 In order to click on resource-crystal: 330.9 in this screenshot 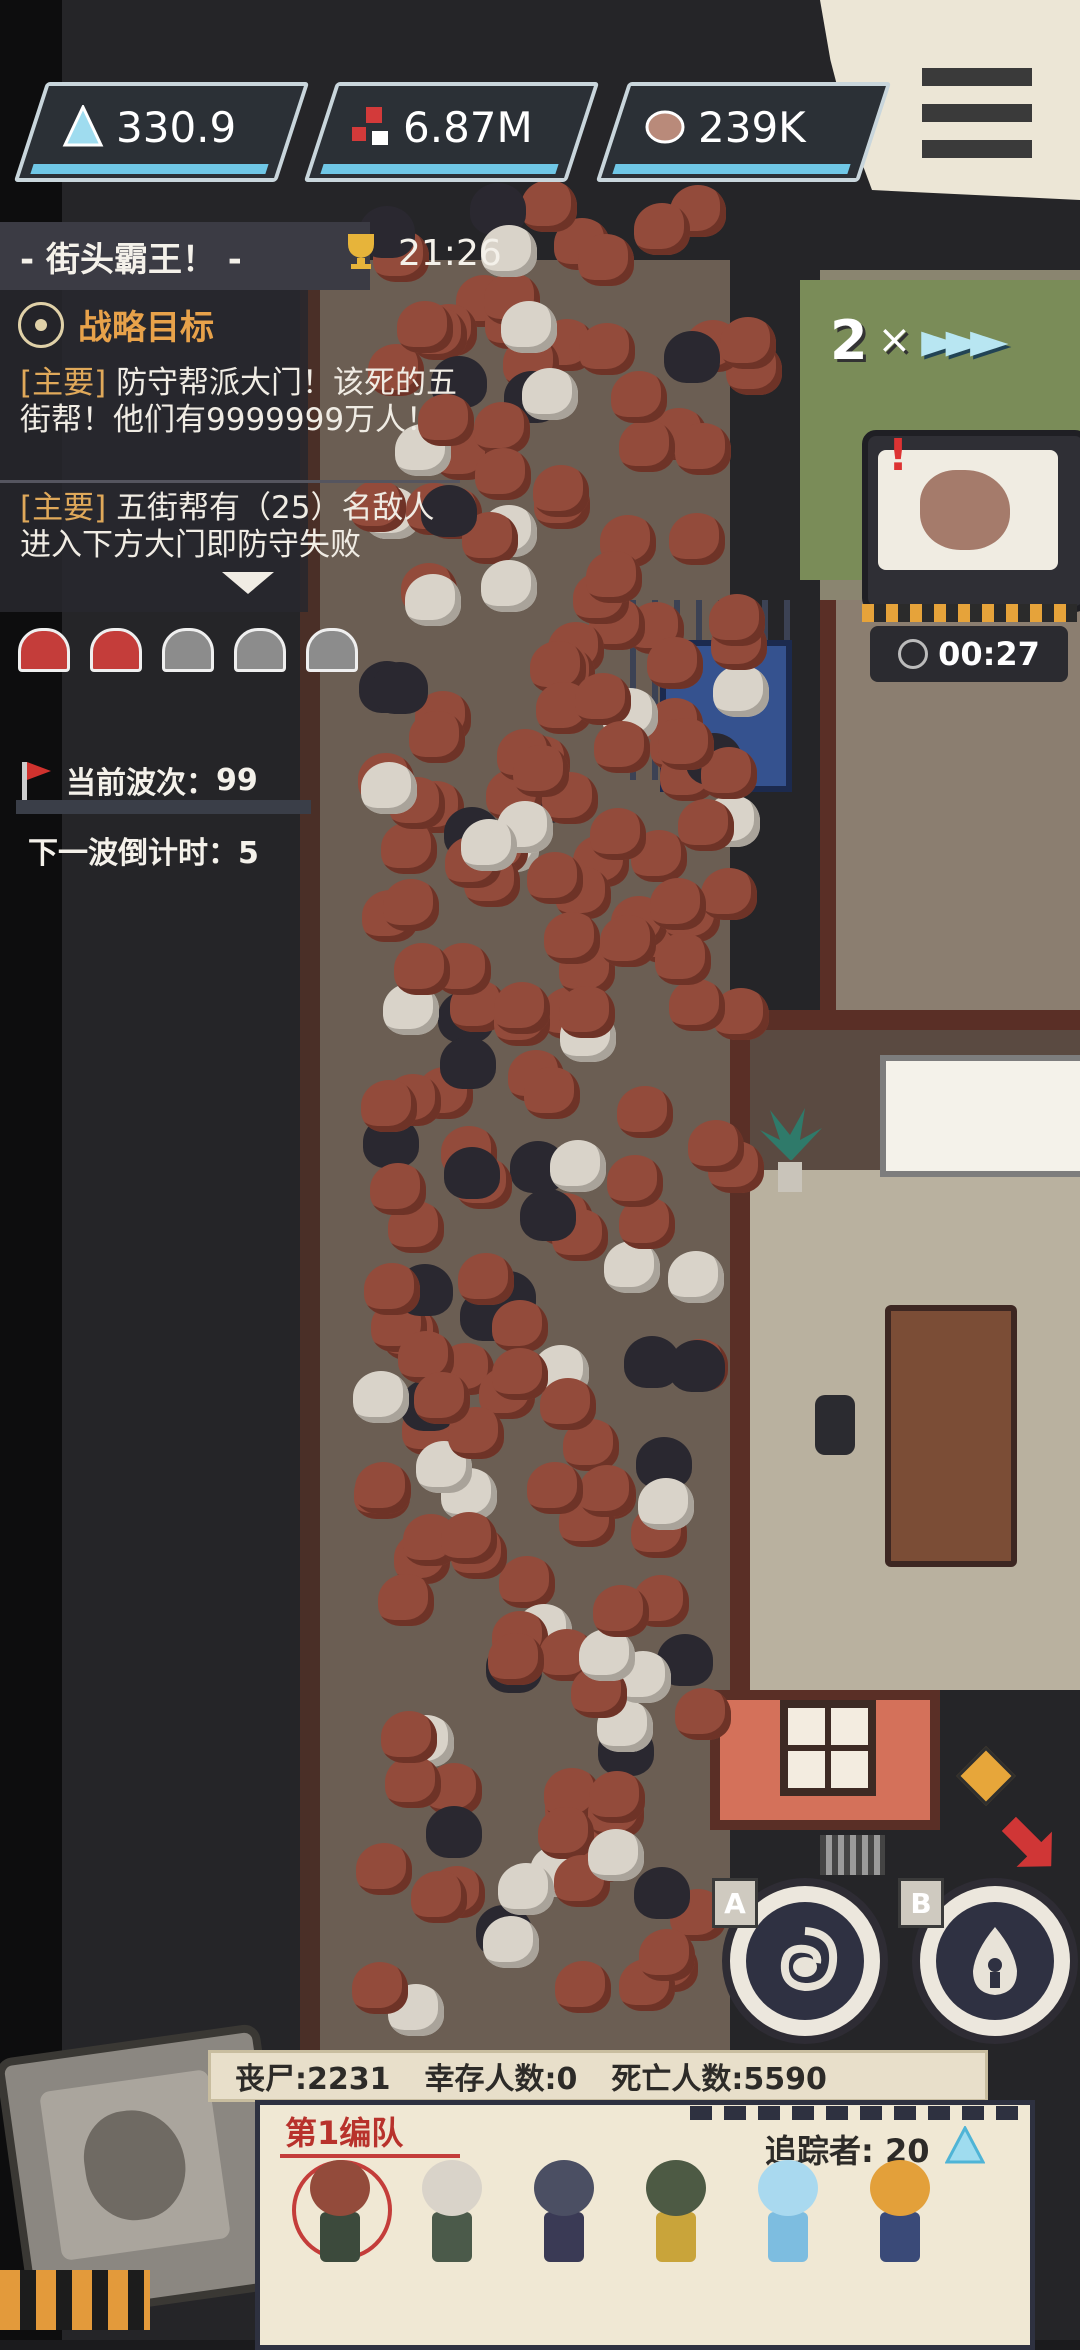, I will do `click(147, 127)`.